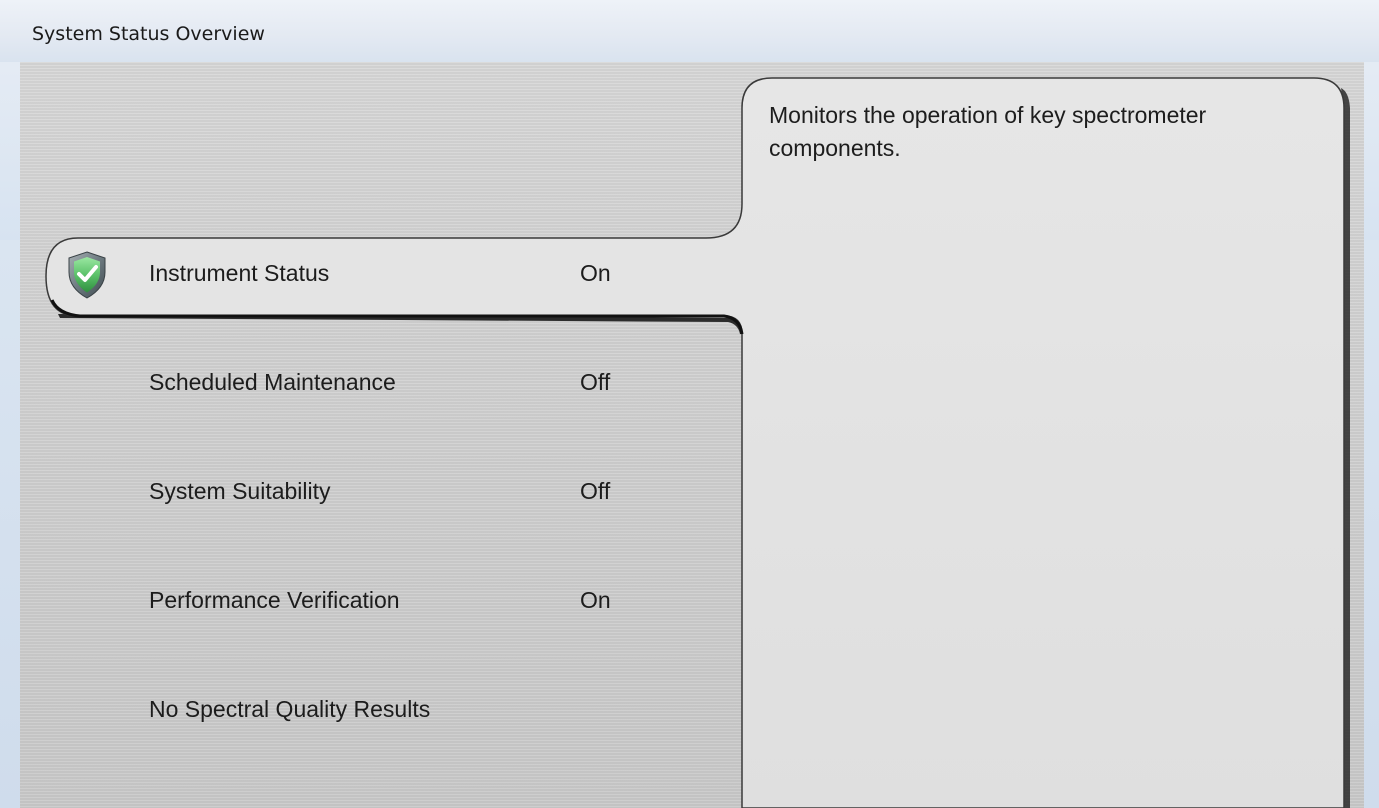 This screenshot has width=1379, height=808. What do you see at coordinates (87, 275) in the screenshot?
I see `shield-check-icon` at bounding box center [87, 275].